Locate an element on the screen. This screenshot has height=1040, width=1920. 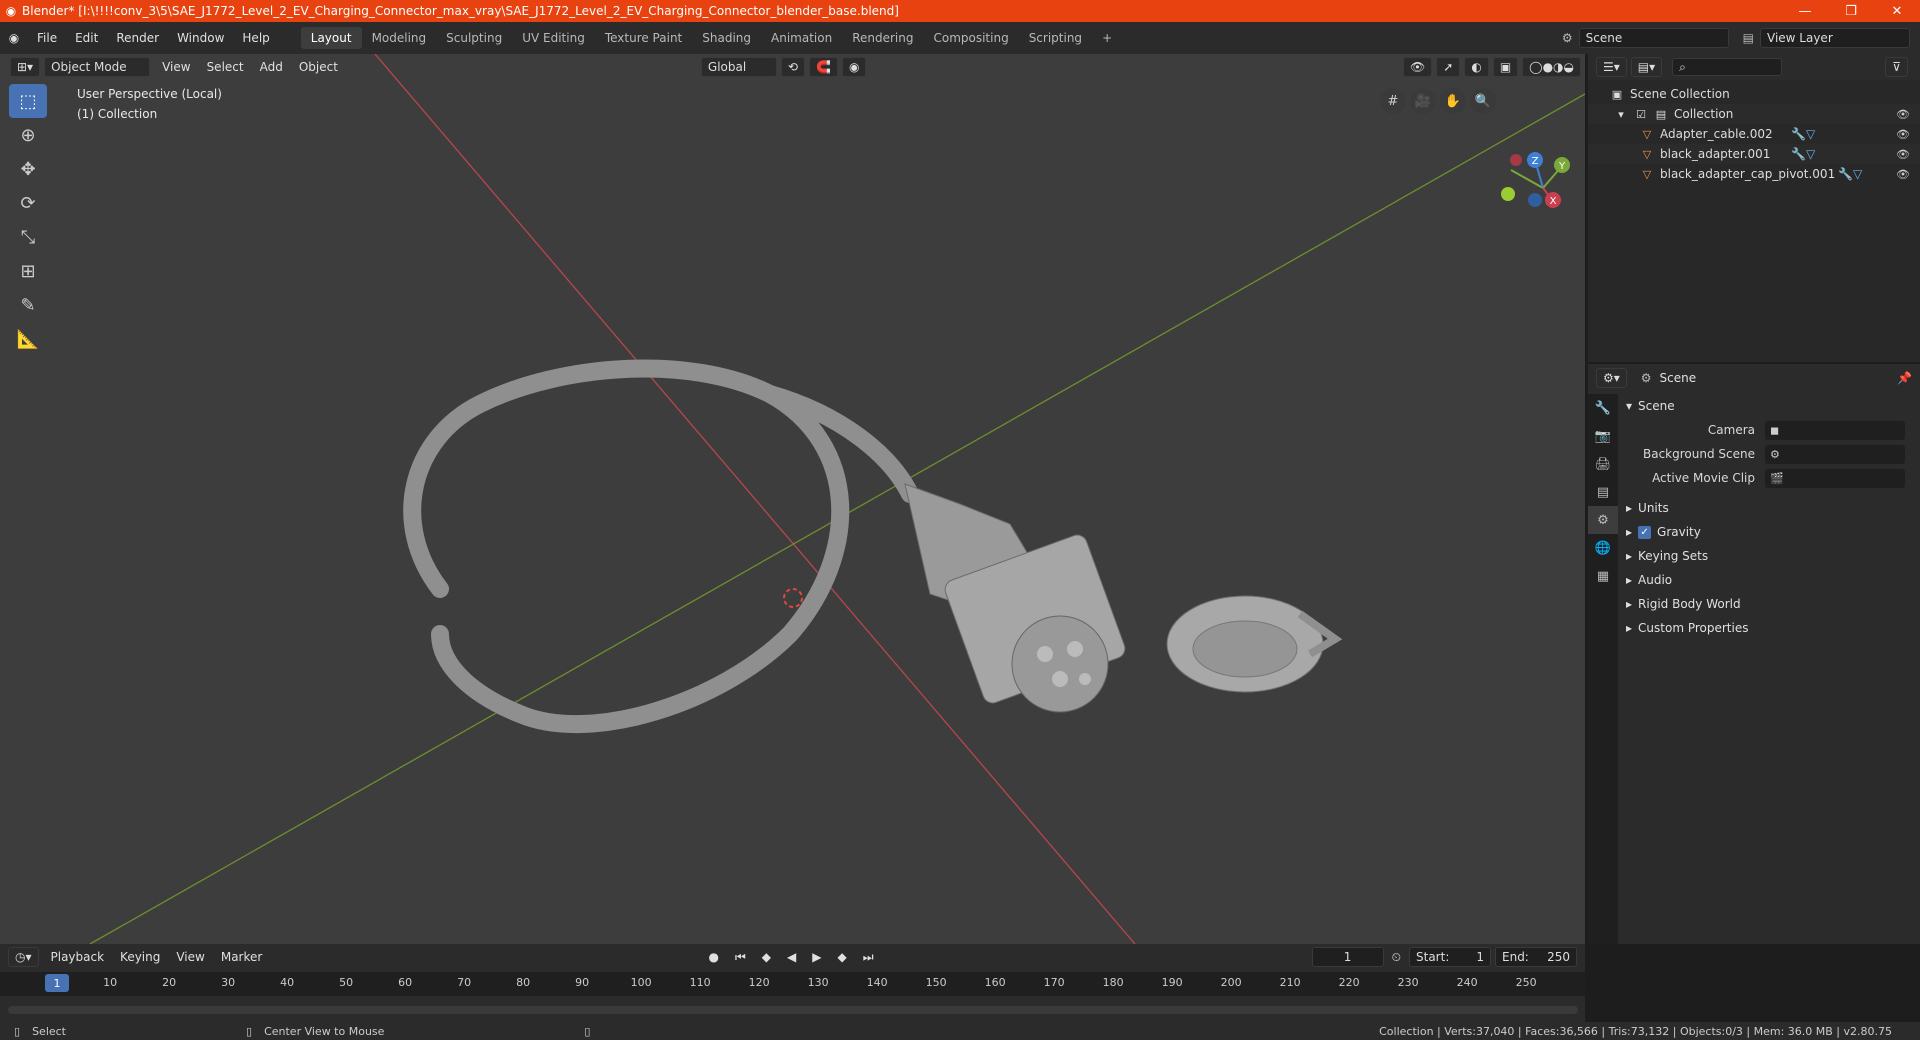
play-icon: ▶ is located at coordinates (816, 957).